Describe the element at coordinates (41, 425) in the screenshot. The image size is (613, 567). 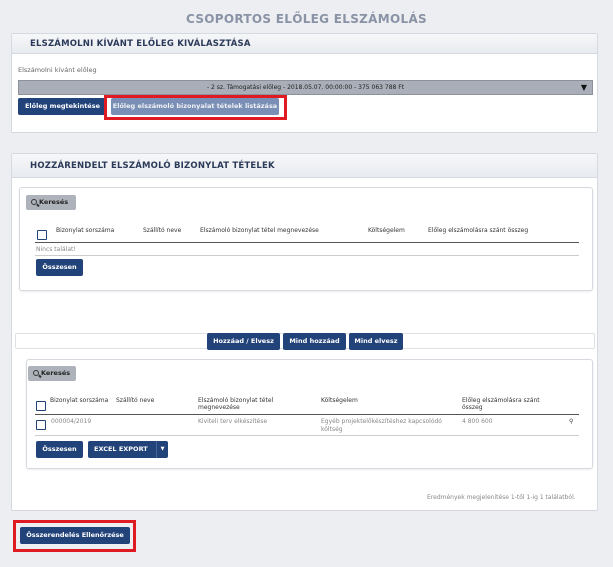
I see `row-checkbox` at that location.